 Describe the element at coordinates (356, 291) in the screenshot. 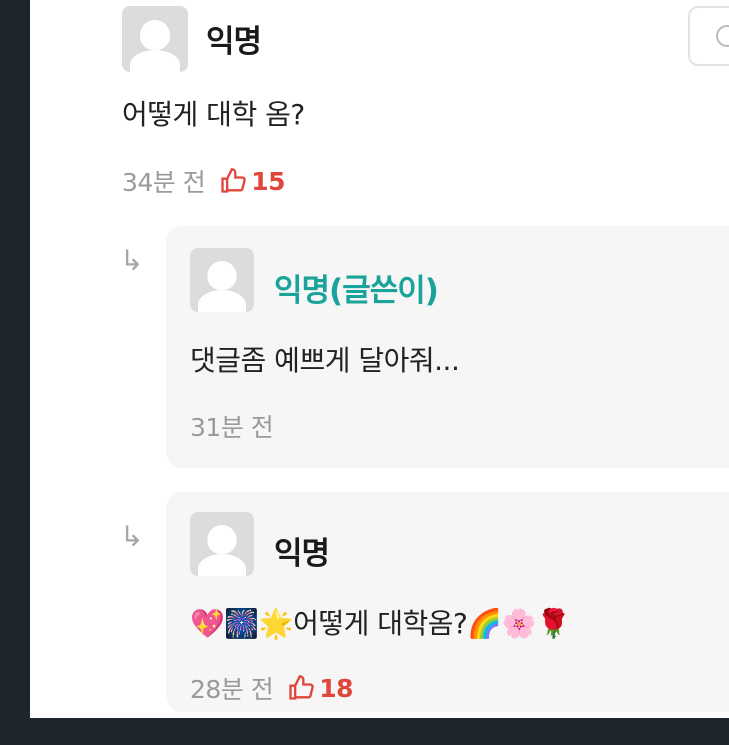

I see `reply-author: 익명(글쓴이)` at that location.